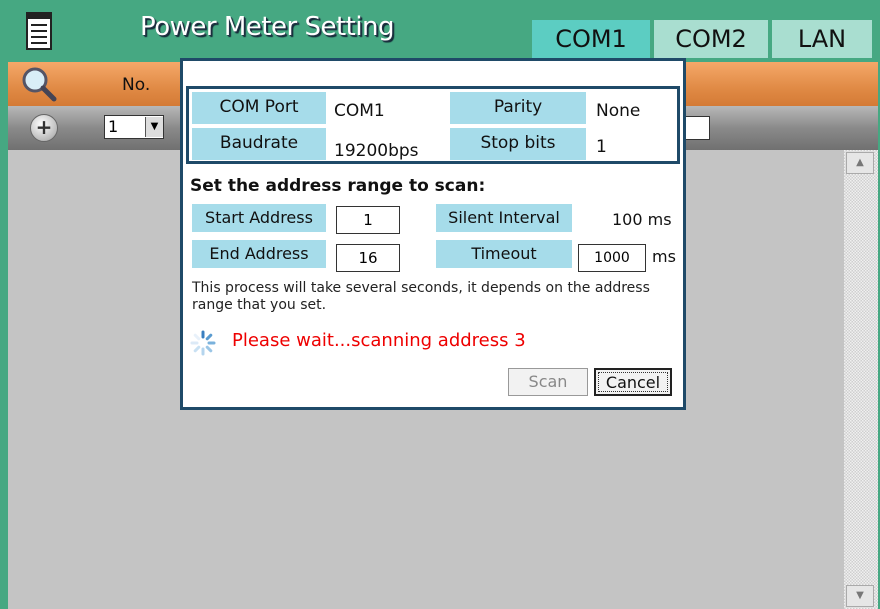 The image size is (880, 609). I want to click on silent-interval-label: Silent Interval, so click(504, 218).